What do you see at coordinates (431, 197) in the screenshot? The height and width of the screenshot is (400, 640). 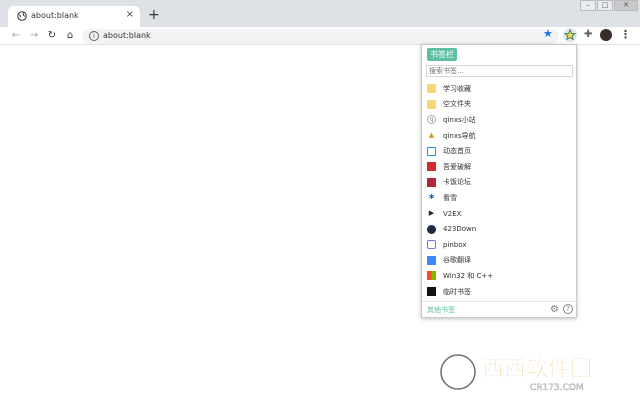 I see `snowflake-icon: ✱` at bounding box center [431, 197].